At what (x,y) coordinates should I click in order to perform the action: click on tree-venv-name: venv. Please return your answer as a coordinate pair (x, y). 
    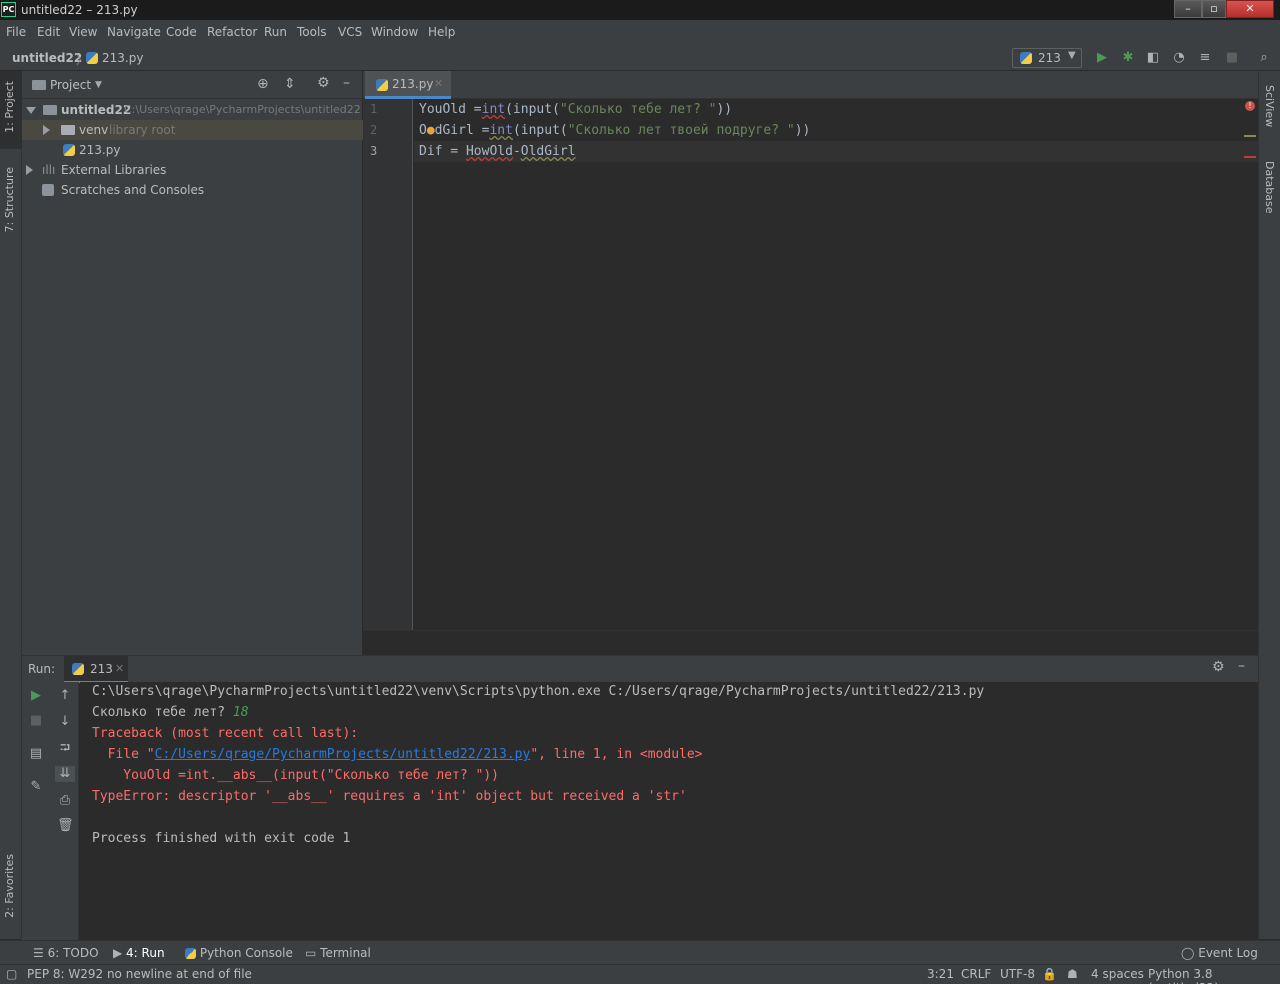
    Looking at the image, I should click on (94, 130).